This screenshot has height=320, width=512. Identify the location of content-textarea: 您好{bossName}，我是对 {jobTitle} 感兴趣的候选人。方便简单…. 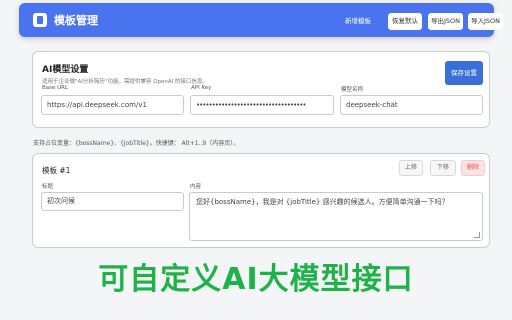
(336, 216).